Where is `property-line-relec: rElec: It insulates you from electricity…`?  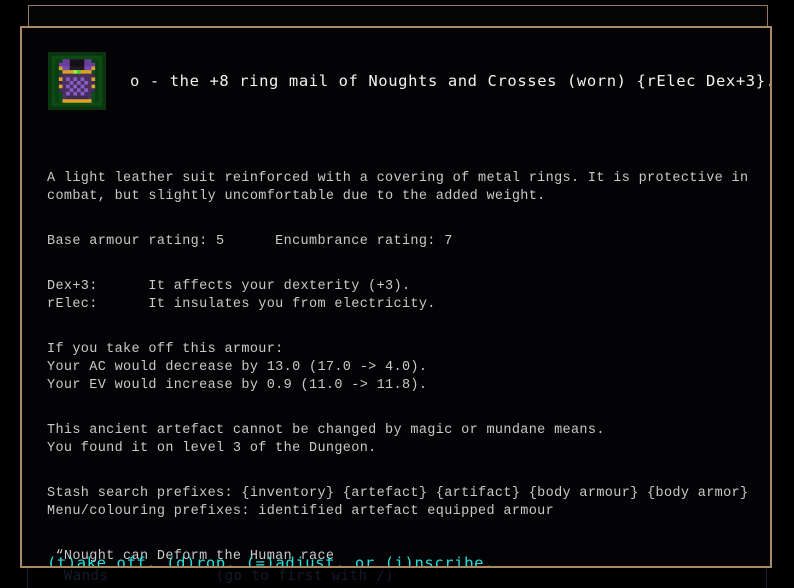 property-line-relec: rElec: It insulates you from electricity… is located at coordinates (241, 304).